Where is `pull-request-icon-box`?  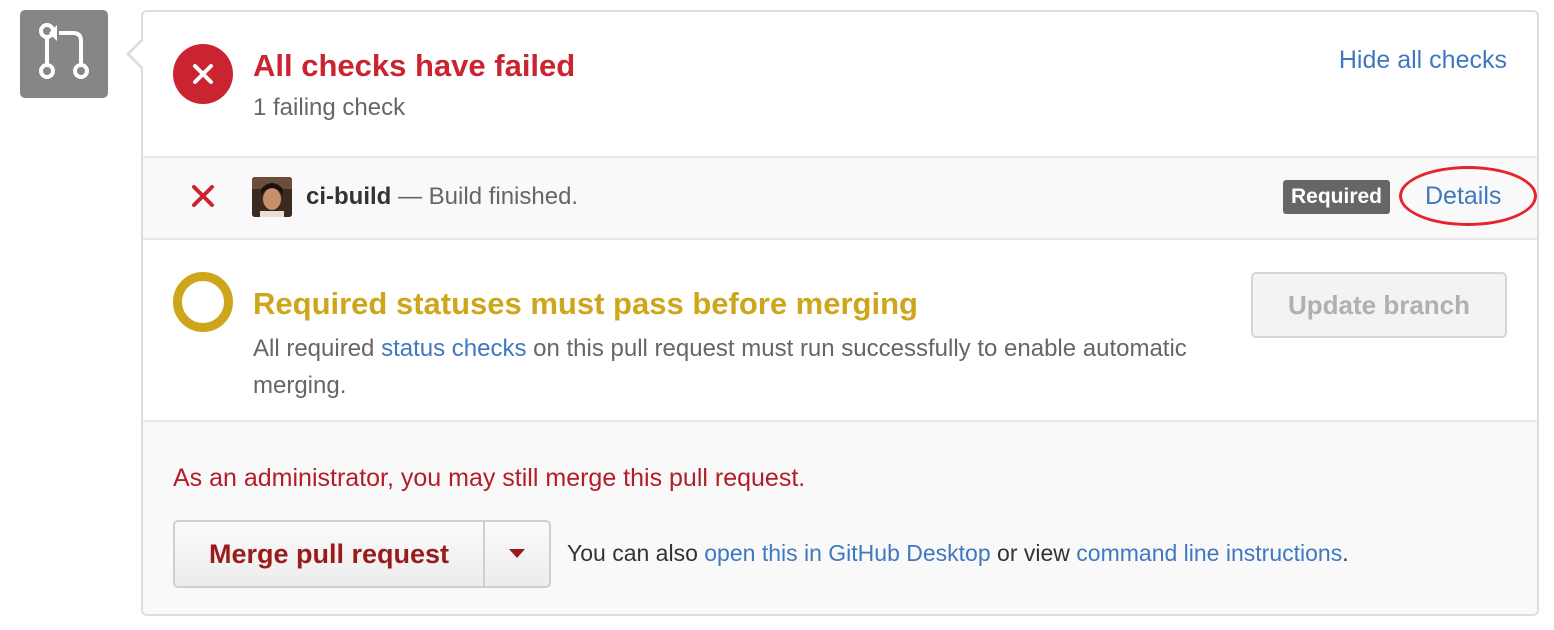
pull-request-icon-box is located at coordinates (64, 54).